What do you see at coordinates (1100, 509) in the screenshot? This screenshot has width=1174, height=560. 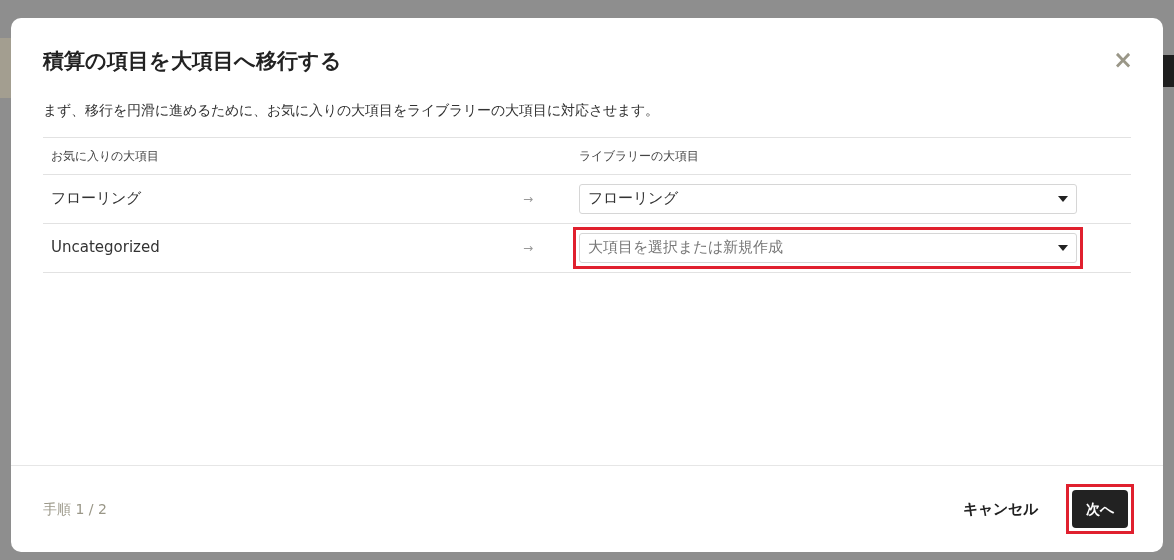 I see `next-button: 次へ` at bounding box center [1100, 509].